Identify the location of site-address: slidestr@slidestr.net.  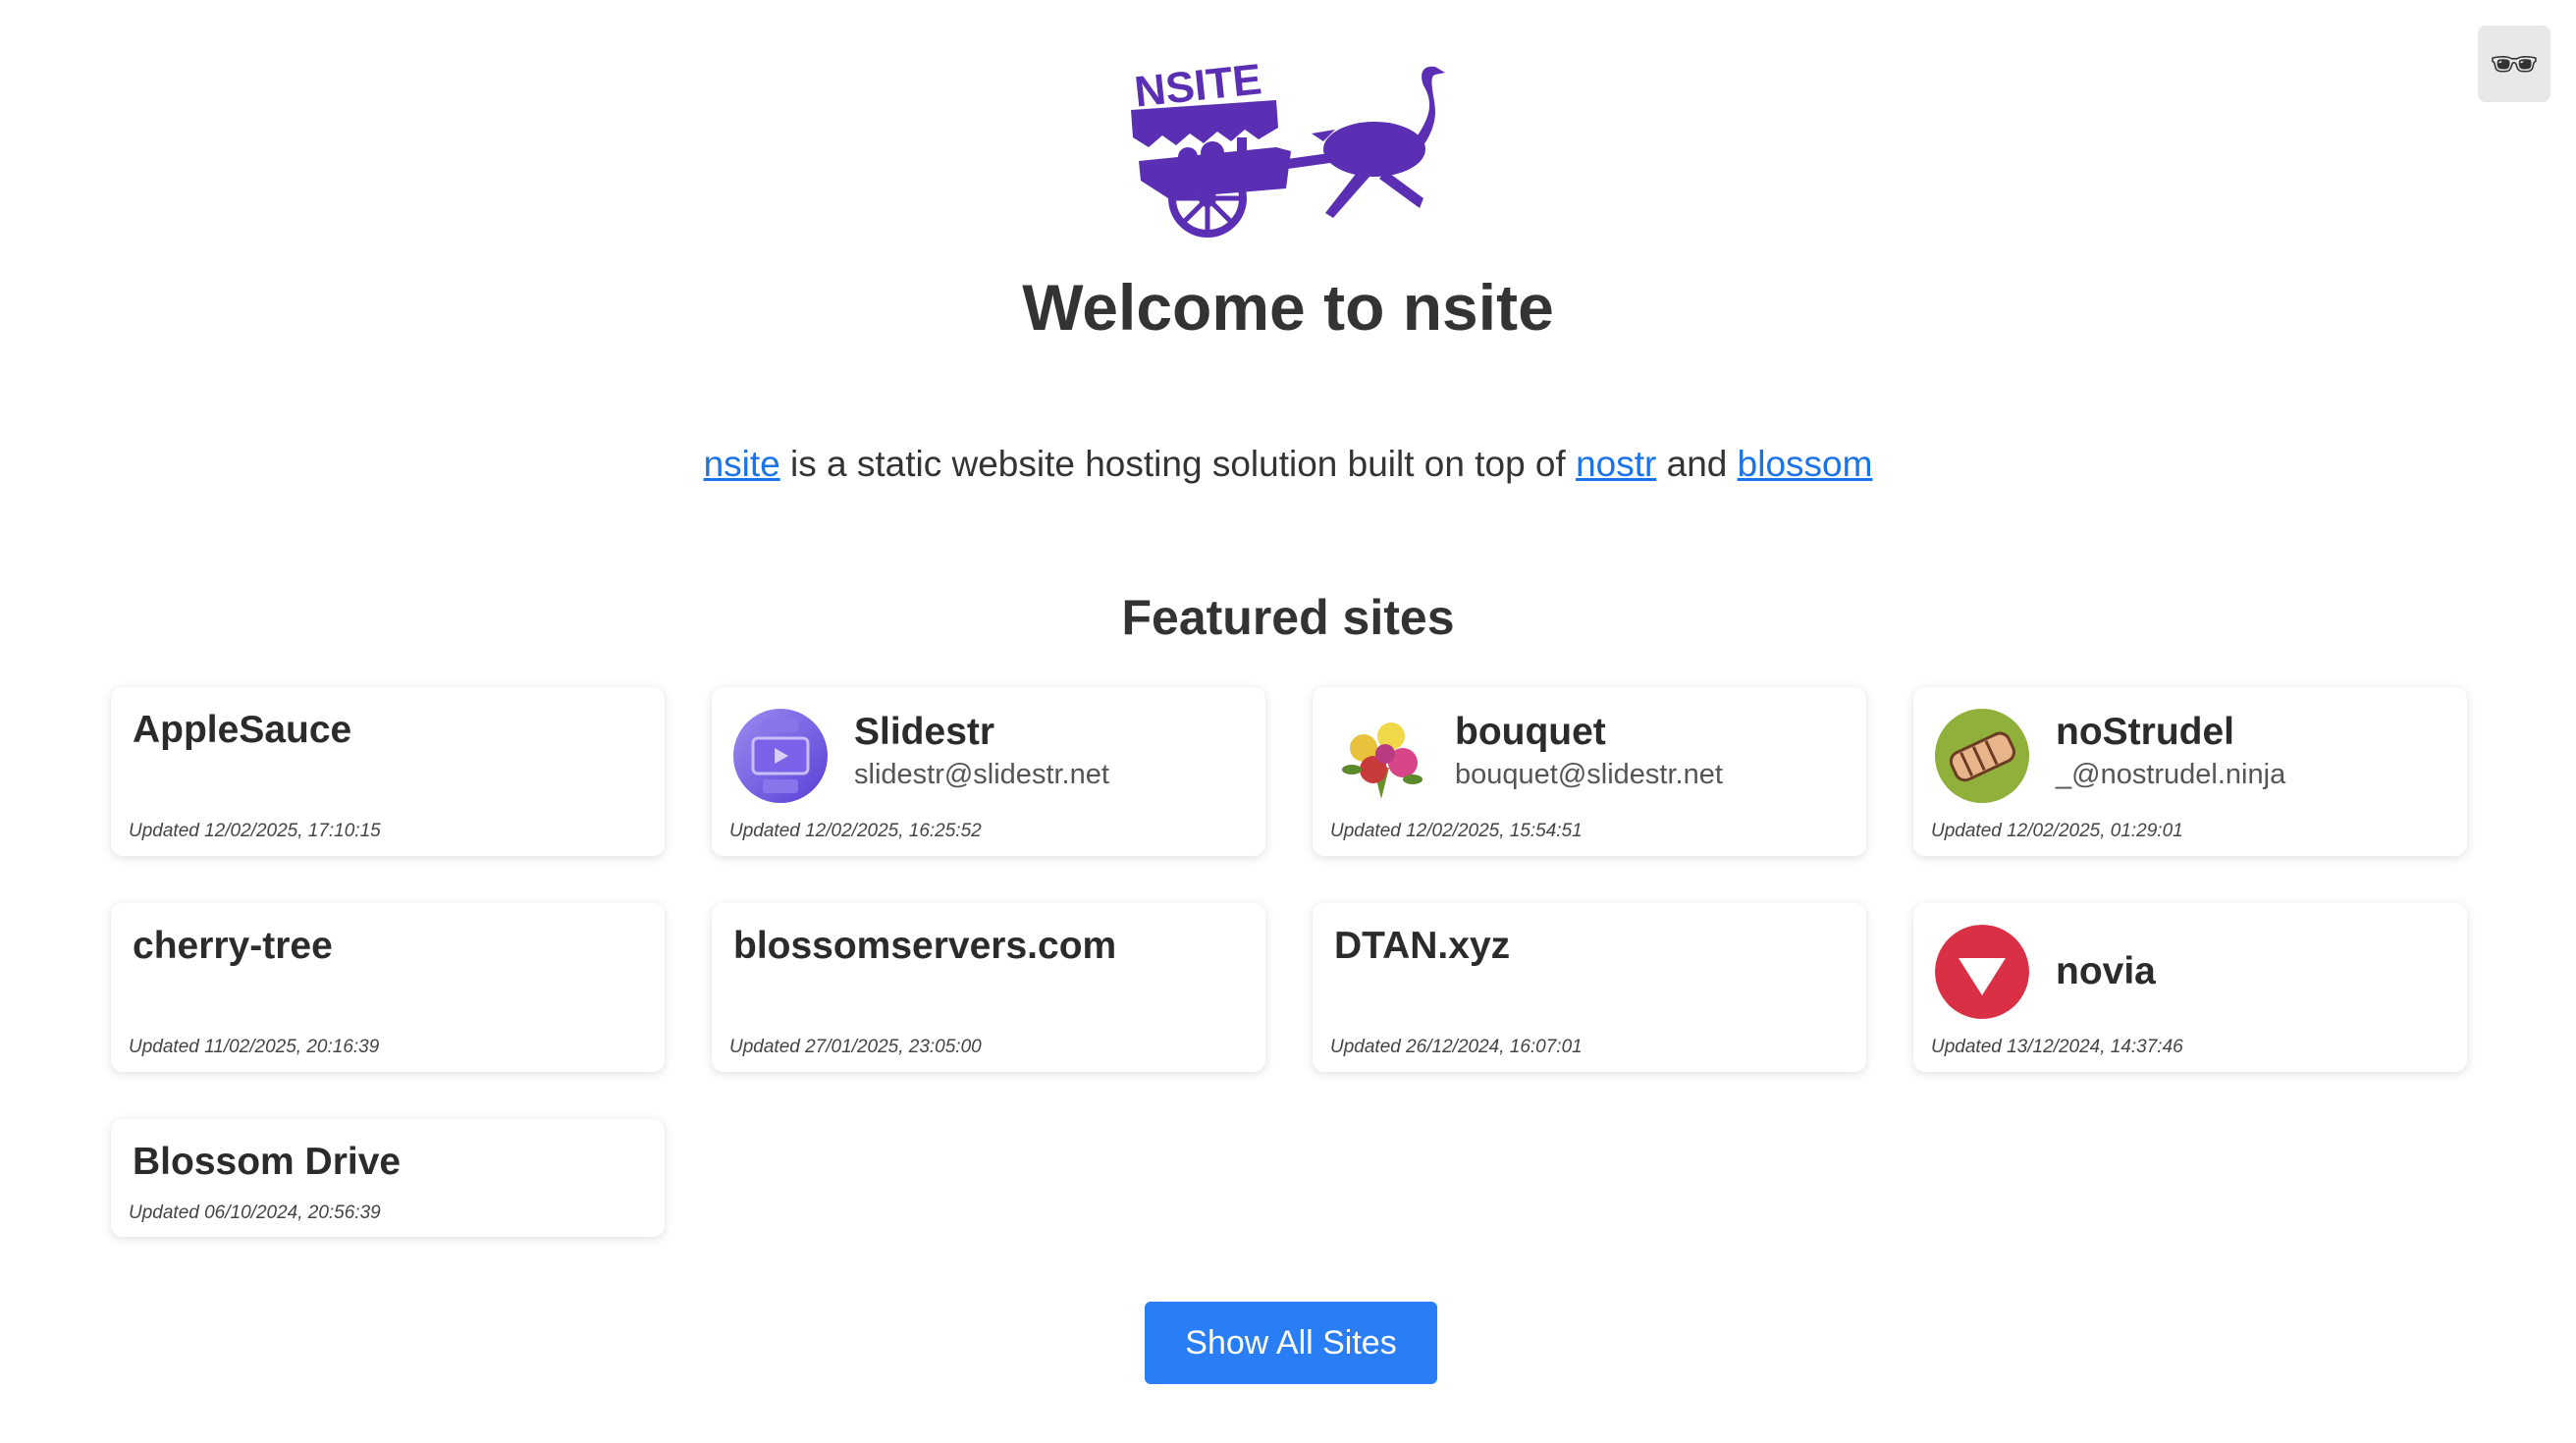
(981, 774).